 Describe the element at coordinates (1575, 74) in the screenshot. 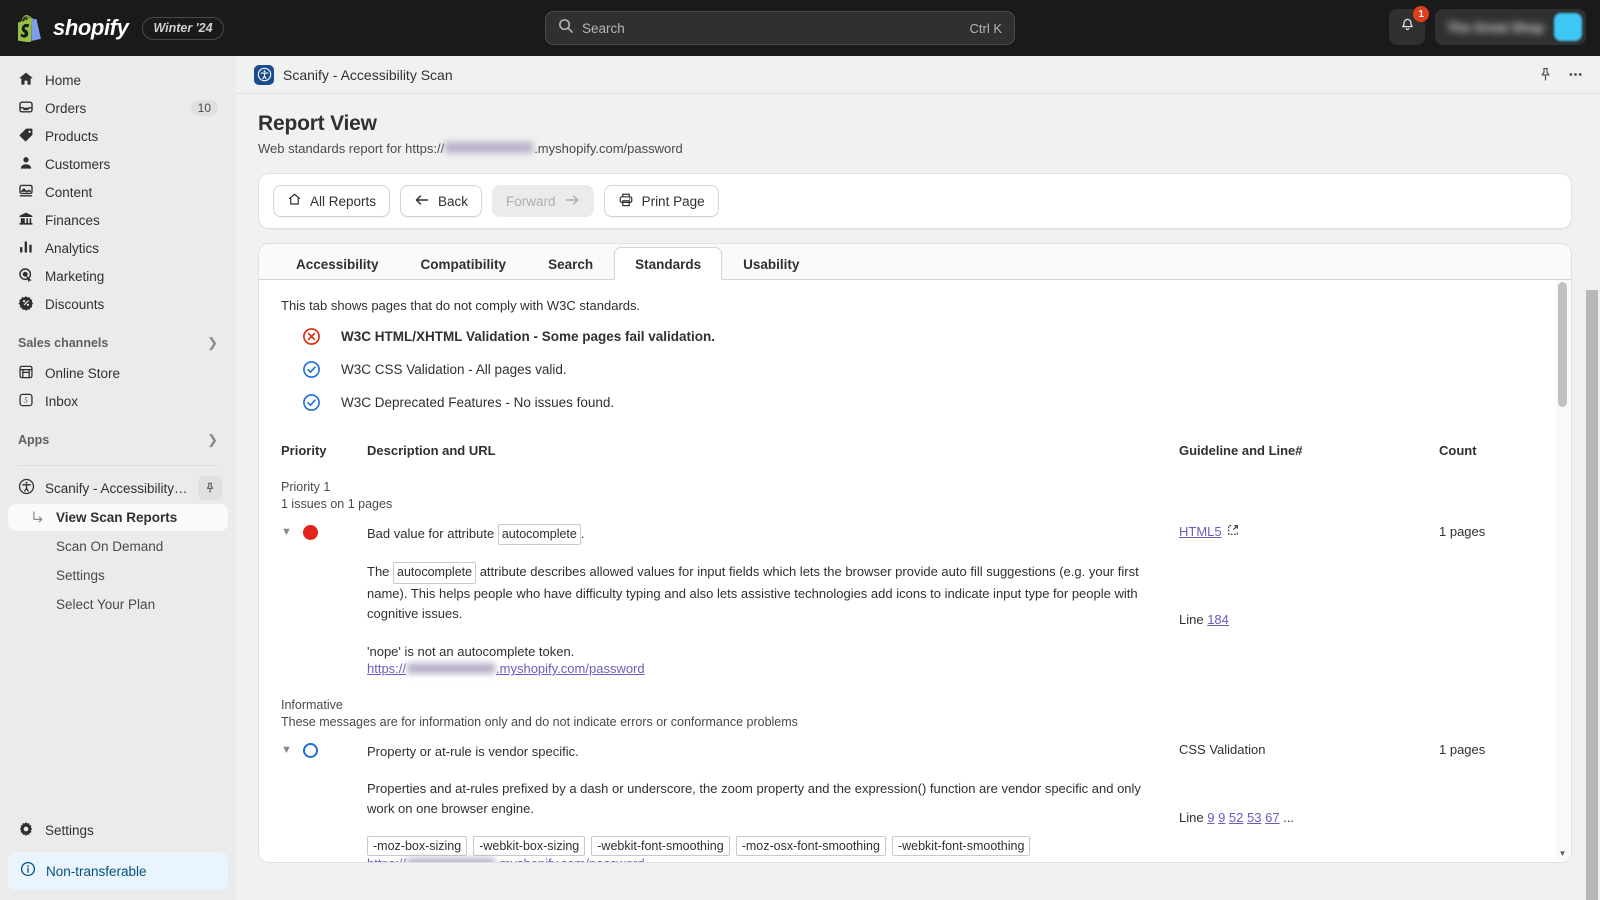

I see `more-horizontal-icon` at that location.